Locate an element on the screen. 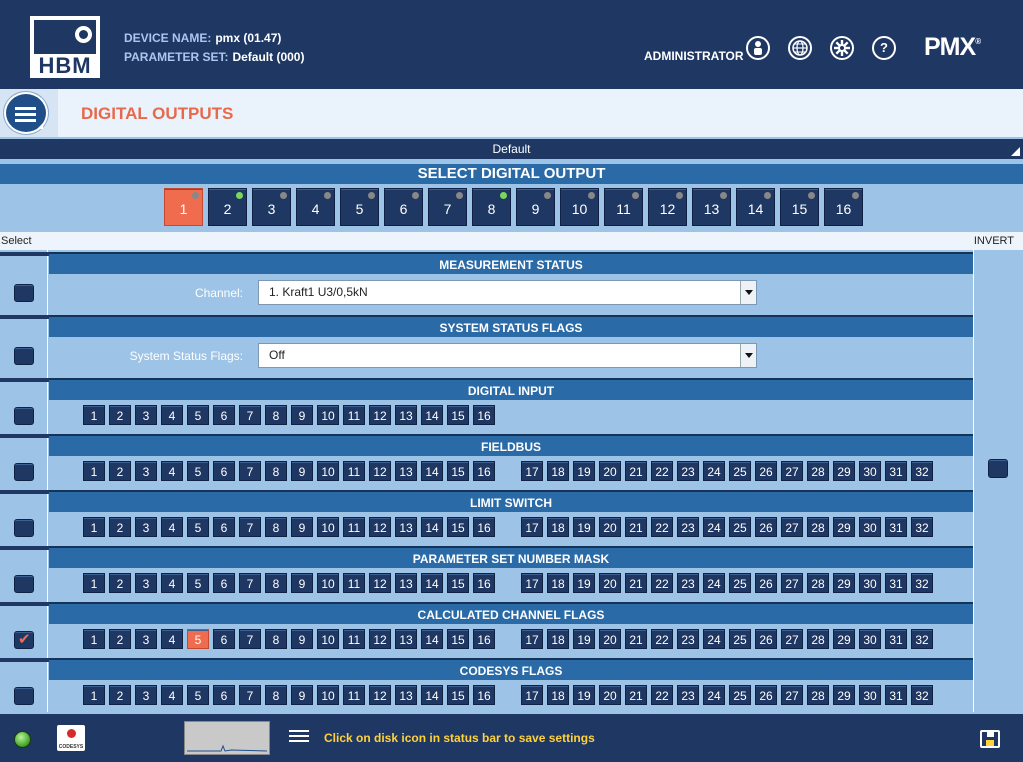 Image resolution: width=1023 pixels, height=762 pixels. calculated-channel-flags-bit-button: 18 is located at coordinates (558, 639).